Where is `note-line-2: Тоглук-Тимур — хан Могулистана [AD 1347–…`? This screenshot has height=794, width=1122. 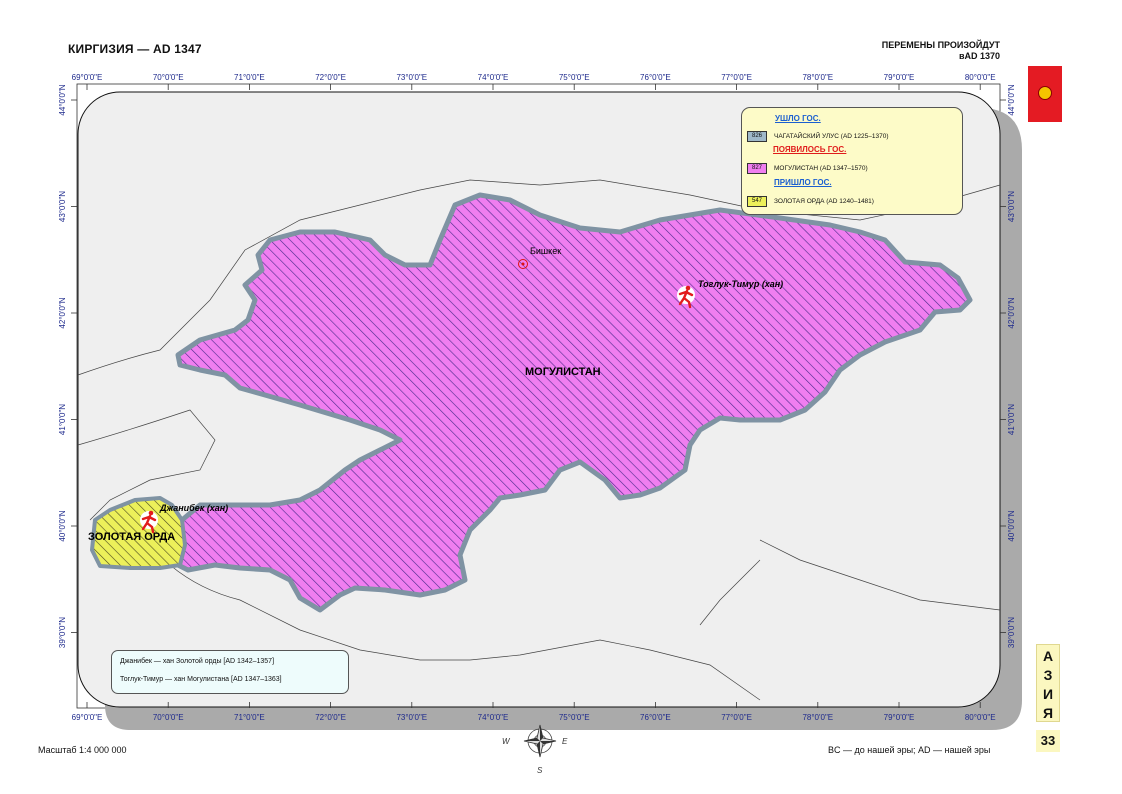 note-line-2: Тоглук-Тимур — хан Могулистана [AD 1347–… is located at coordinates (201, 679).